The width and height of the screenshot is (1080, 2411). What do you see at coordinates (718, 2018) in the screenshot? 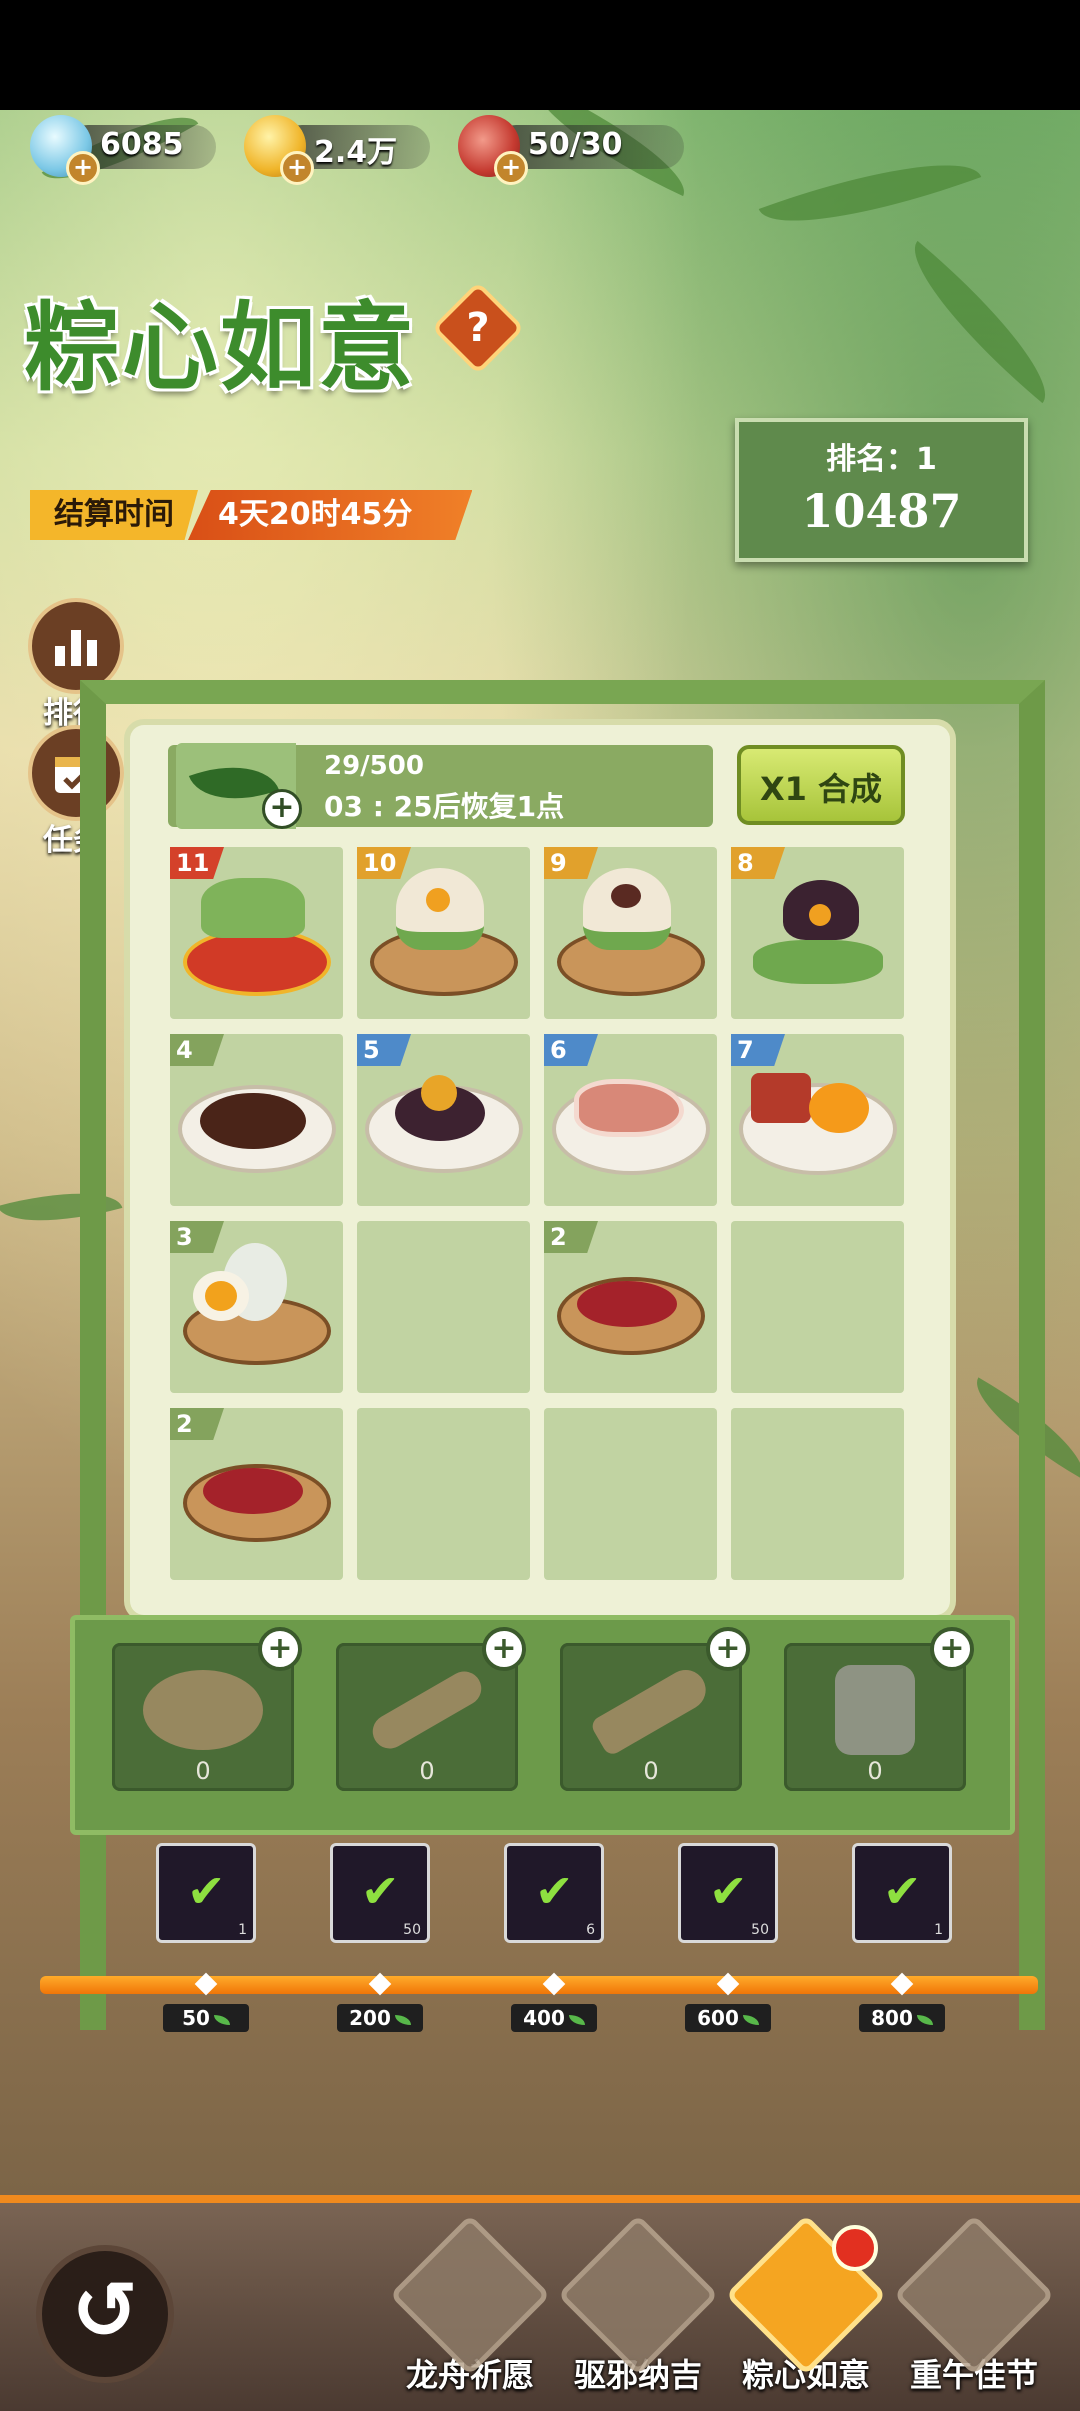
I see `milestone-value: 600` at bounding box center [718, 2018].